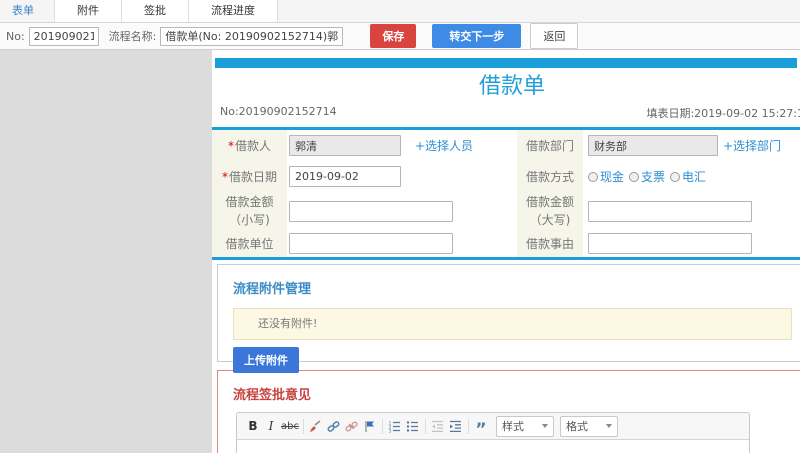 The width and height of the screenshot is (800, 453). What do you see at coordinates (249, 145) in the screenshot?
I see `borrower-label: *借款人` at bounding box center [249, 145].